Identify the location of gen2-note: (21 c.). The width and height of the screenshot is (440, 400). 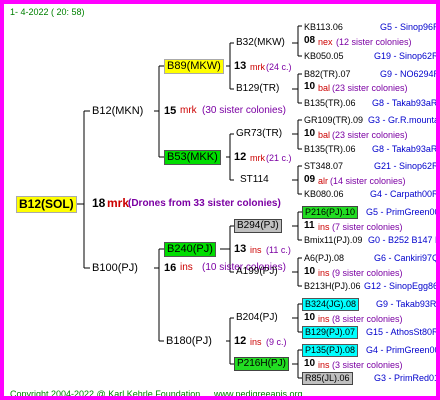
(279, 158).